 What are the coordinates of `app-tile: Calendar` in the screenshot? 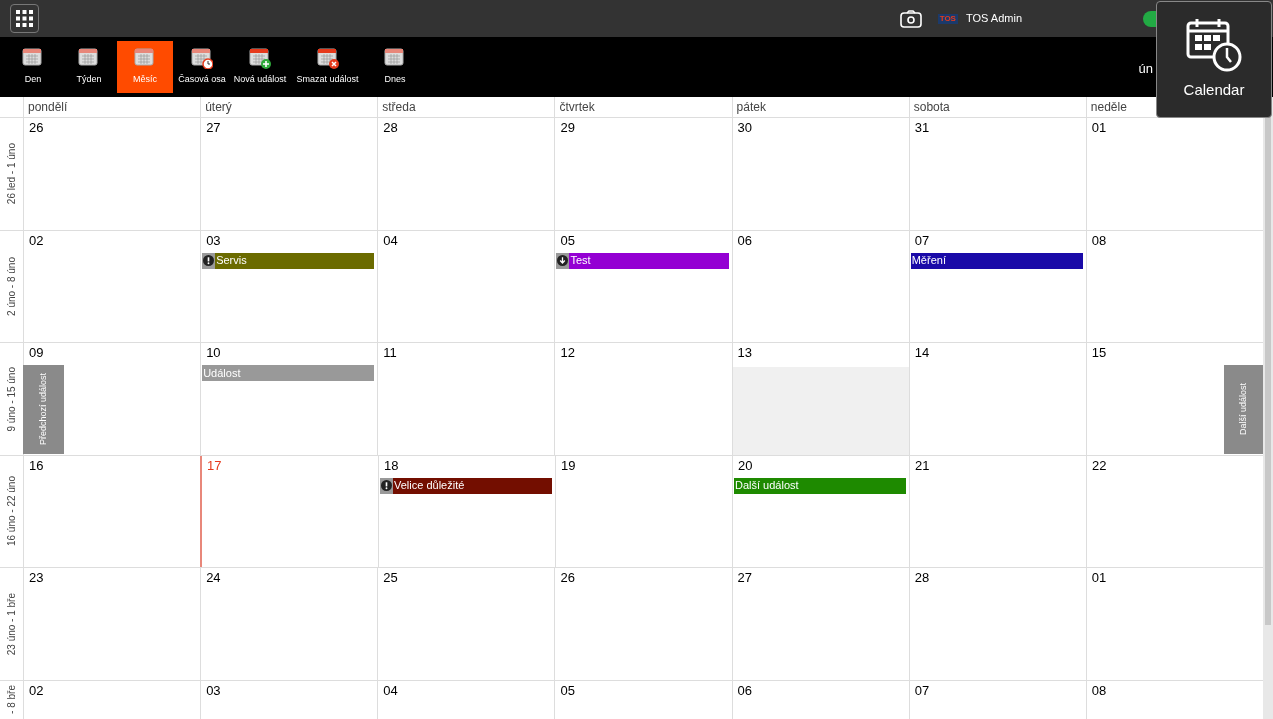 It's located at (1214, 59).